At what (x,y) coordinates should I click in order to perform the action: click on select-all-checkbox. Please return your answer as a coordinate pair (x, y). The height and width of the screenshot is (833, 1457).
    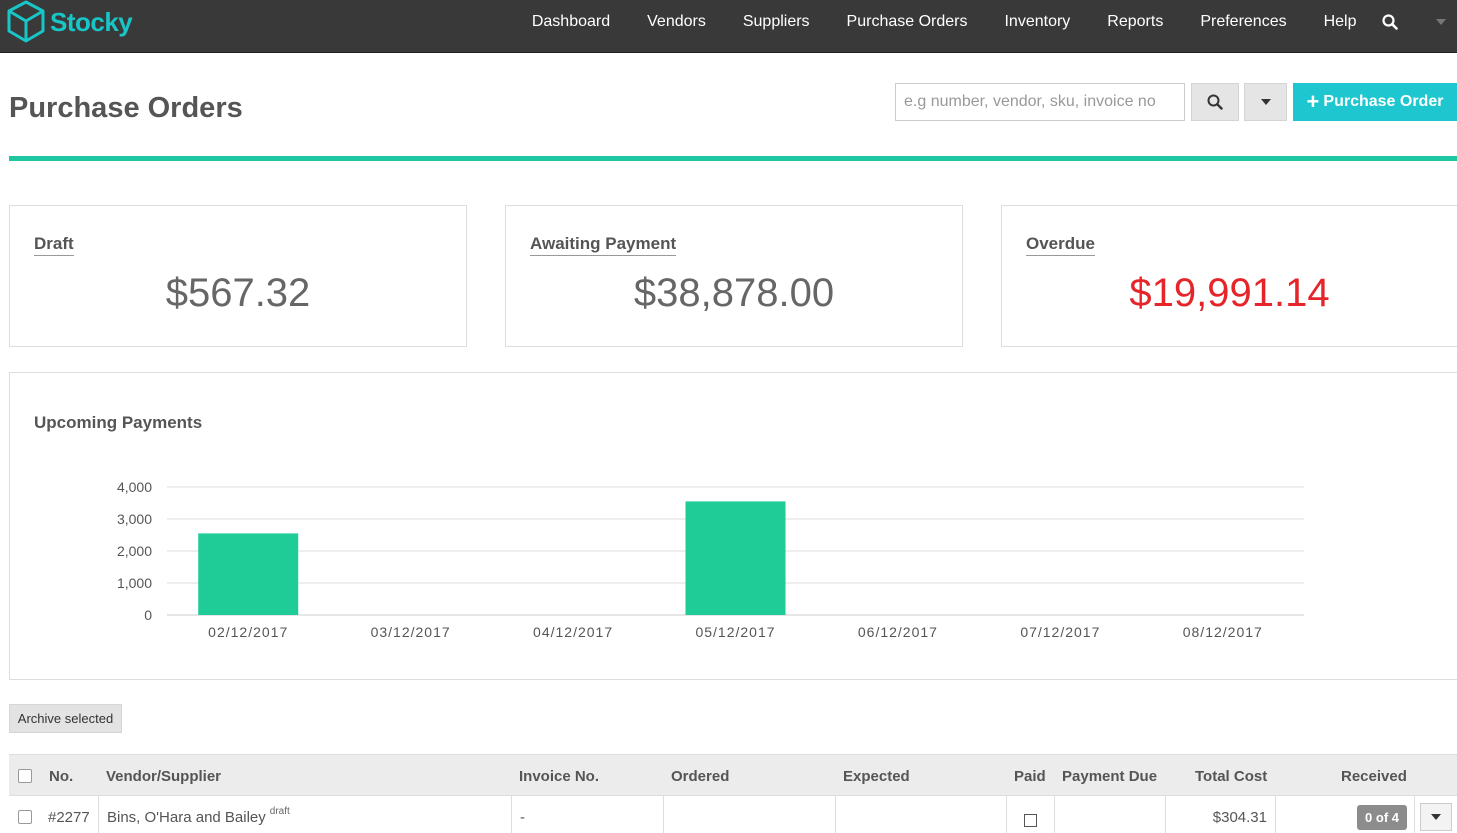
    Looking at the image, I should click on (25, 776).